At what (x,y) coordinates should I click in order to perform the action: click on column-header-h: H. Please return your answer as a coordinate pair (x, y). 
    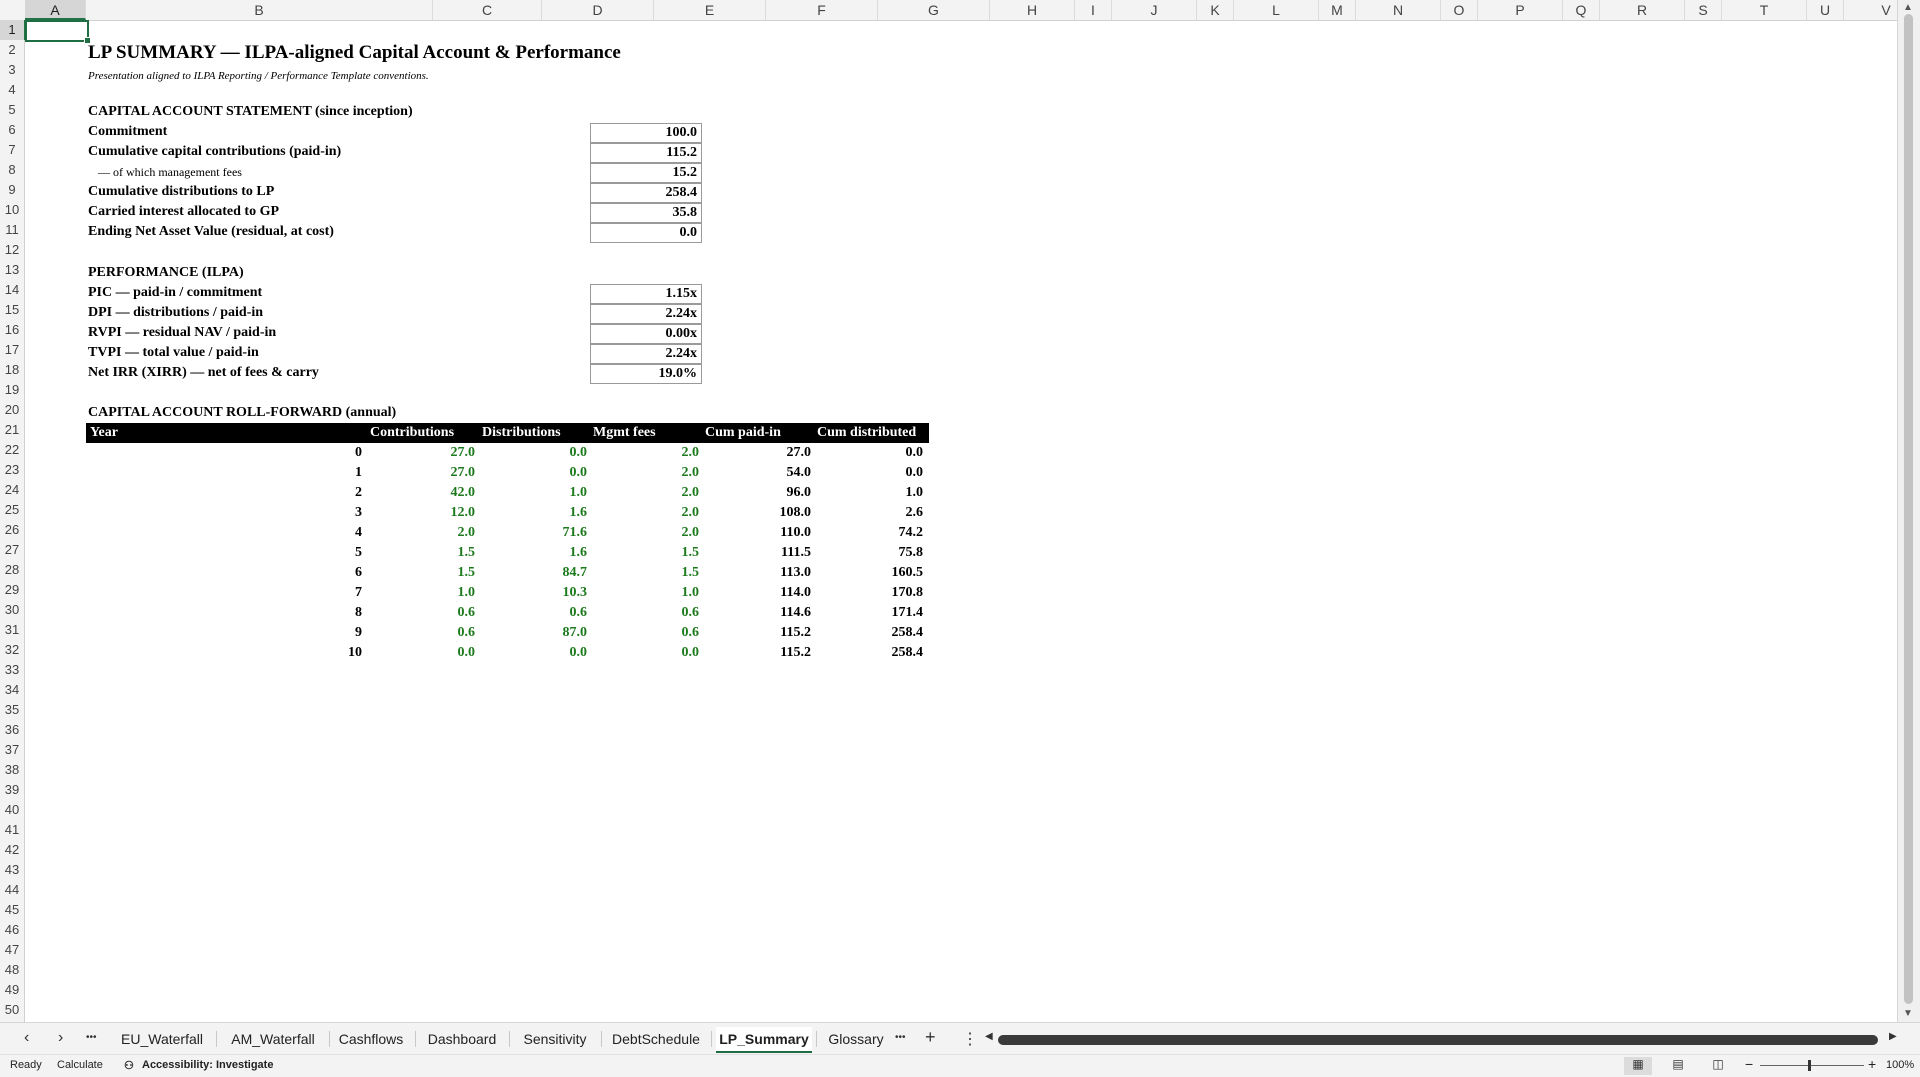
    Looking at the image, I should click on (1032, 10).